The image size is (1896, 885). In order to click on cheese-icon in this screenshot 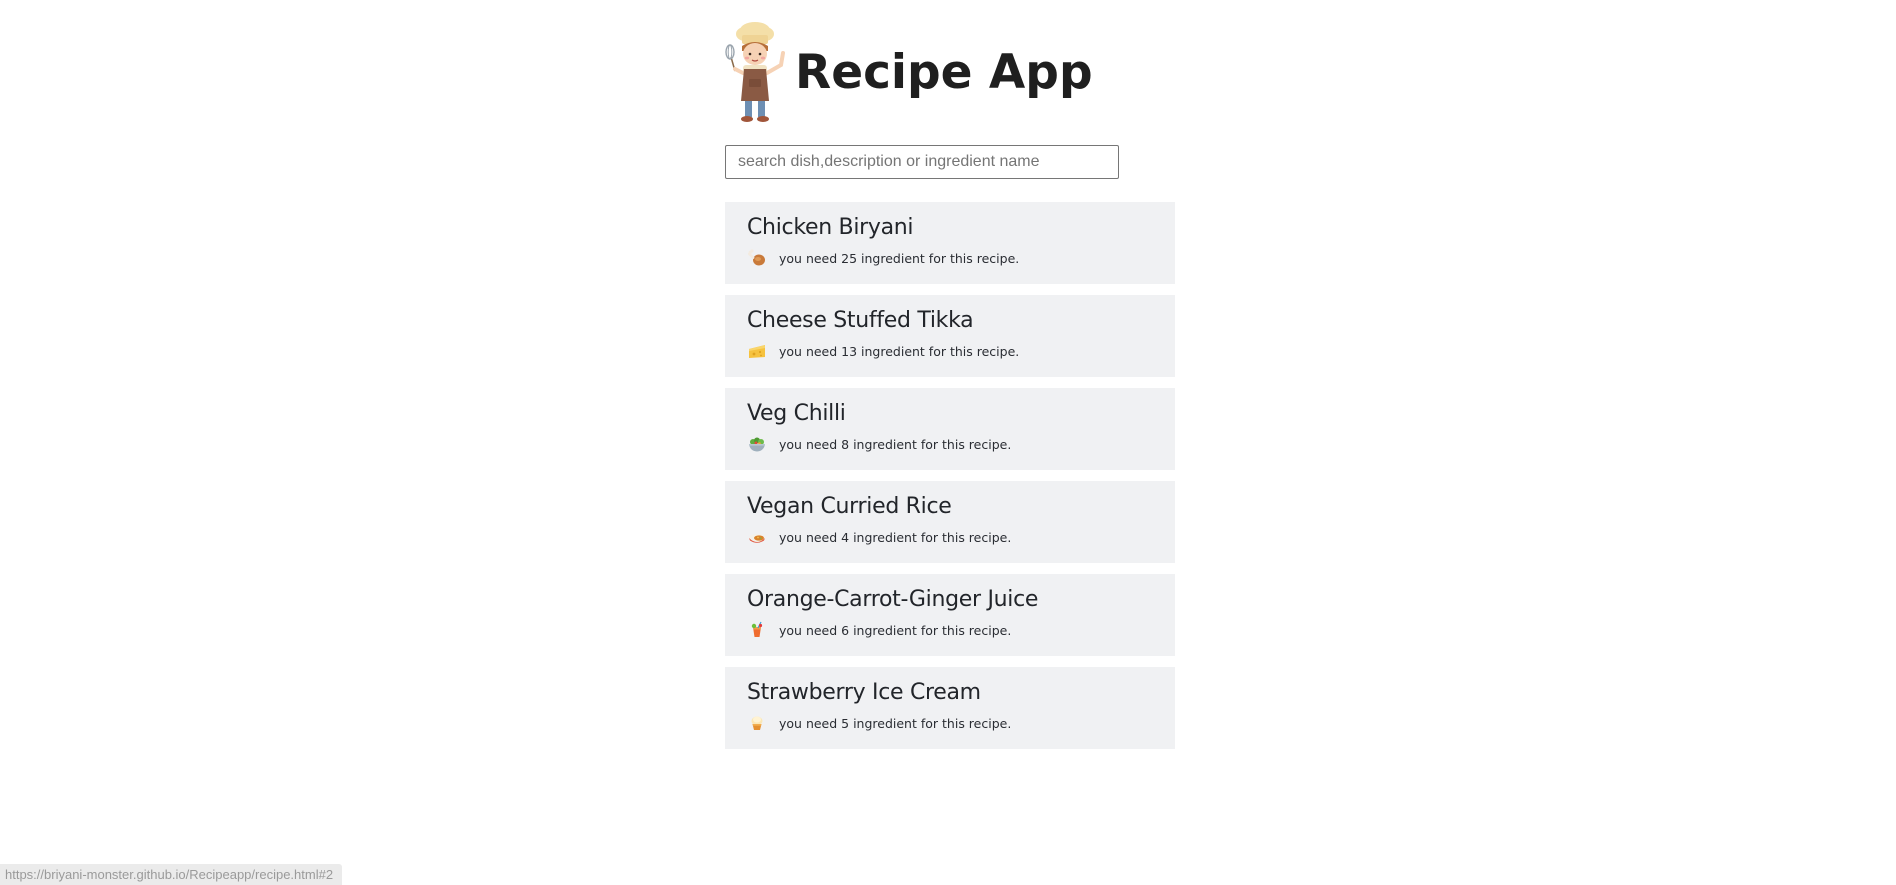, I will do `click(757, 351)`.